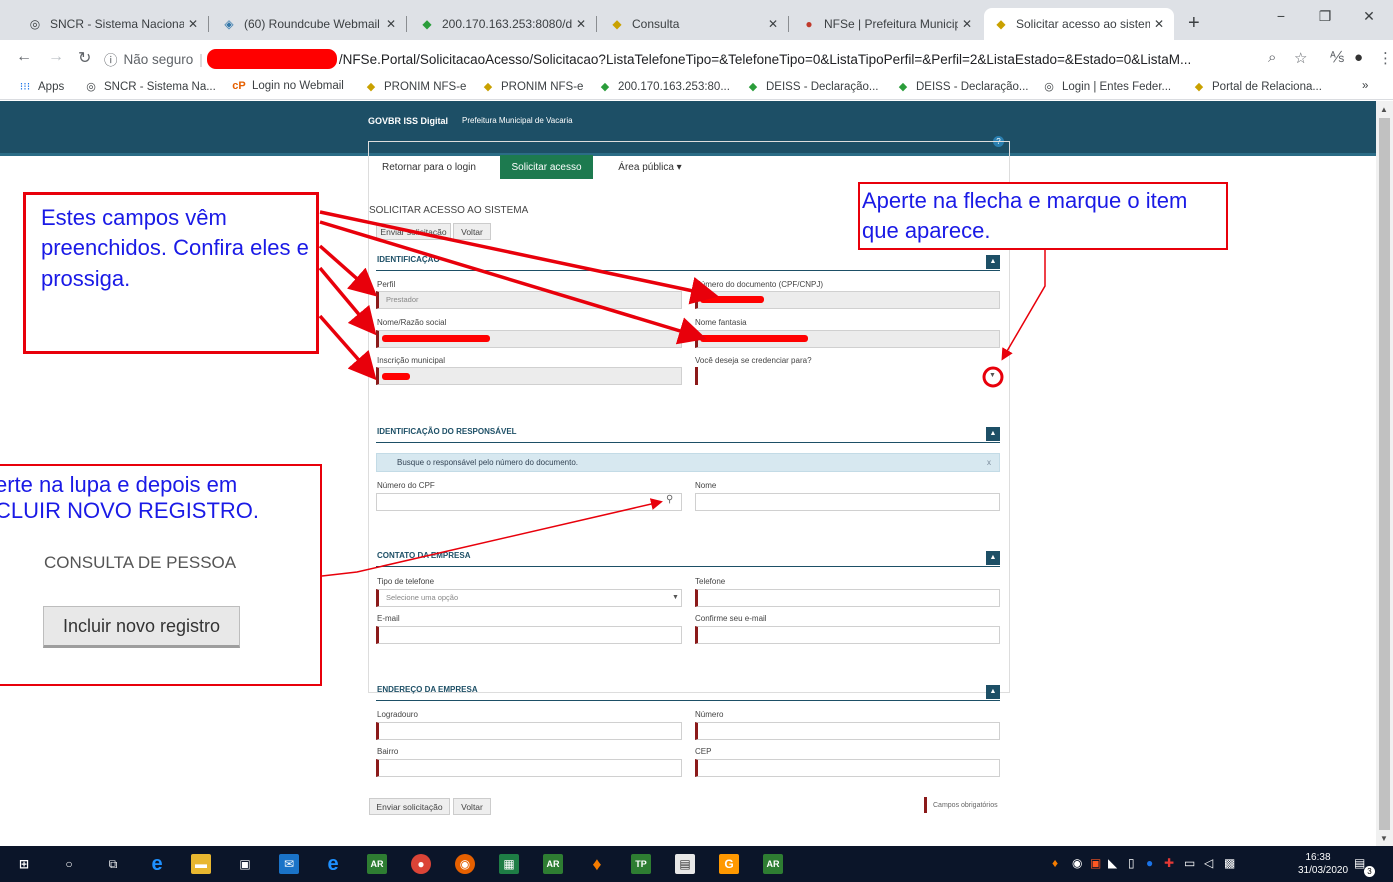  Describe the element at coordinates (1272, 57) in the screenshot. I see `zoom-icon: ⌕` at that location.